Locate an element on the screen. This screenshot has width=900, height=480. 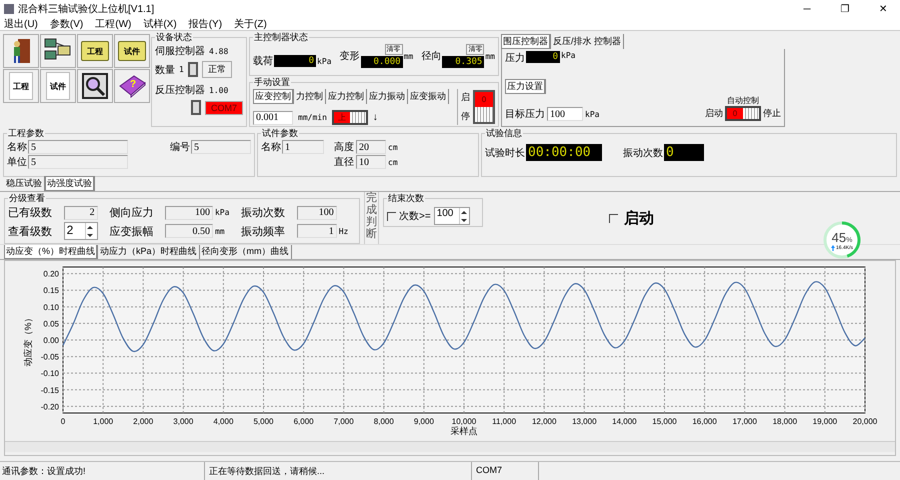
auto-control-label: 自动控制 is located at coordinates (743, 100).